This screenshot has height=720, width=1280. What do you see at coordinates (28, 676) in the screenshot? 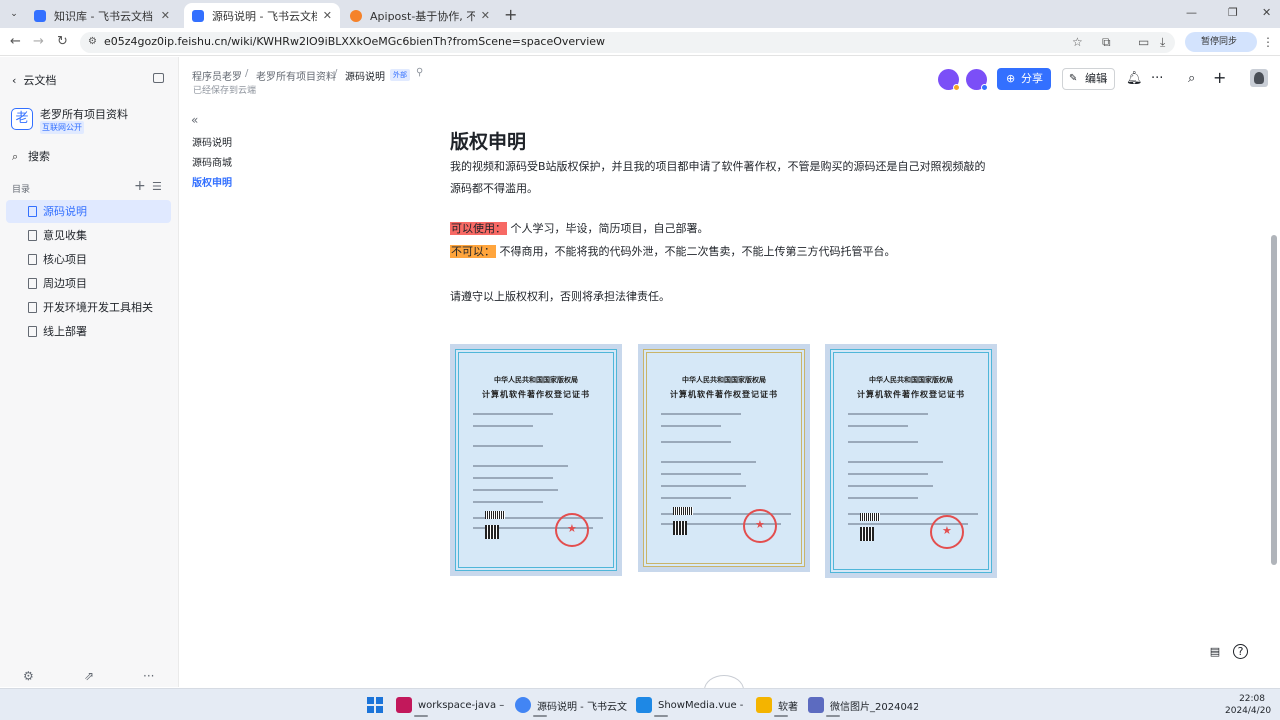
I see `settings-gear-icon: ⚙` at bounding box center [28, 676].